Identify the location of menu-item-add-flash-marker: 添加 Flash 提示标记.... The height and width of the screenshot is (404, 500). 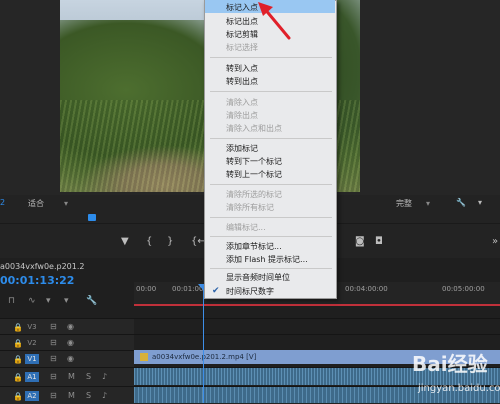
(267, 259).